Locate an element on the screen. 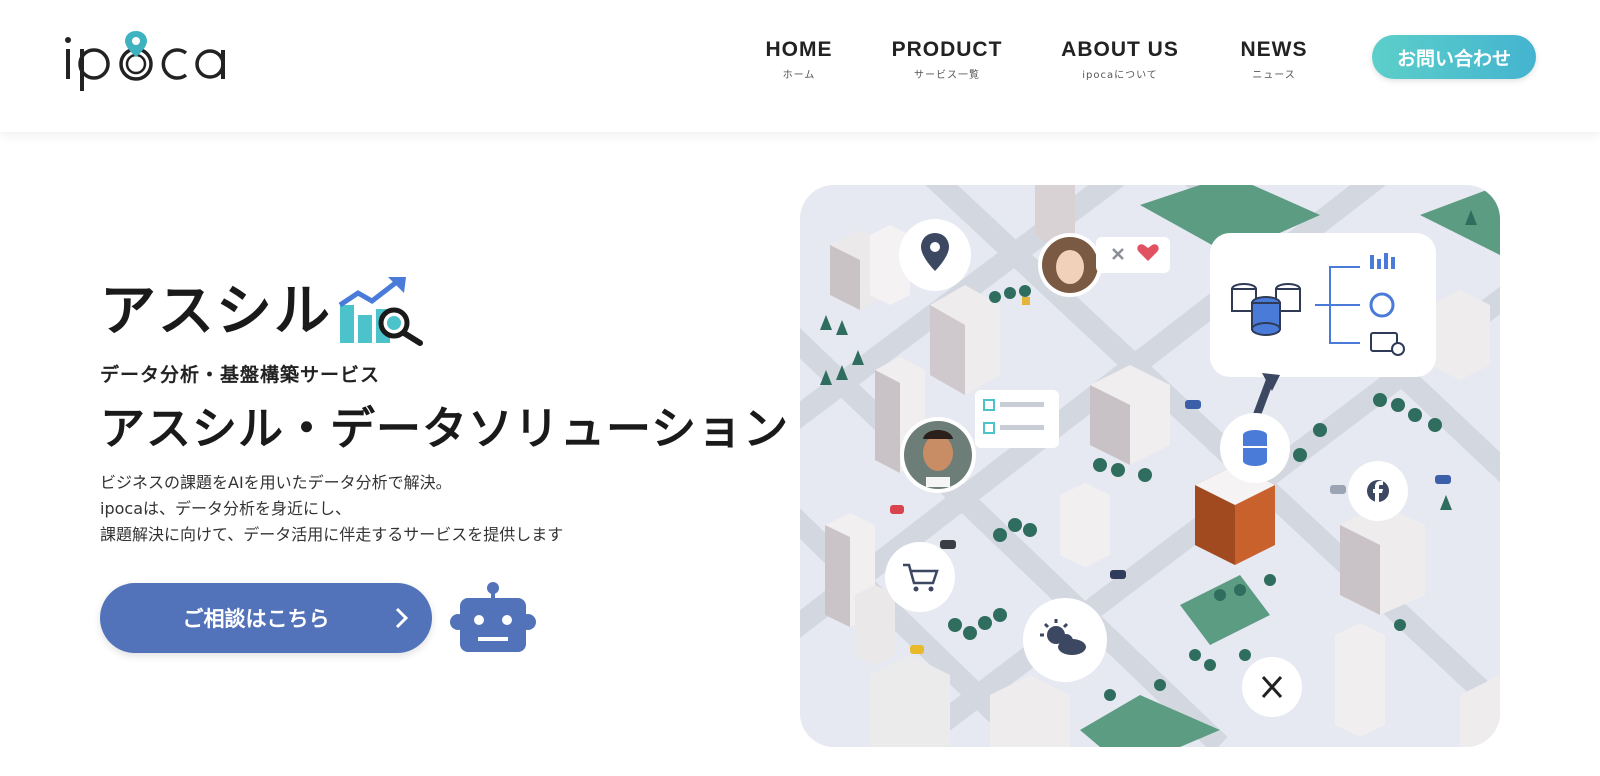 This screenshot has height=776, width=1600. nav-news-label: NEWS is located at coordinates (1274, 49).